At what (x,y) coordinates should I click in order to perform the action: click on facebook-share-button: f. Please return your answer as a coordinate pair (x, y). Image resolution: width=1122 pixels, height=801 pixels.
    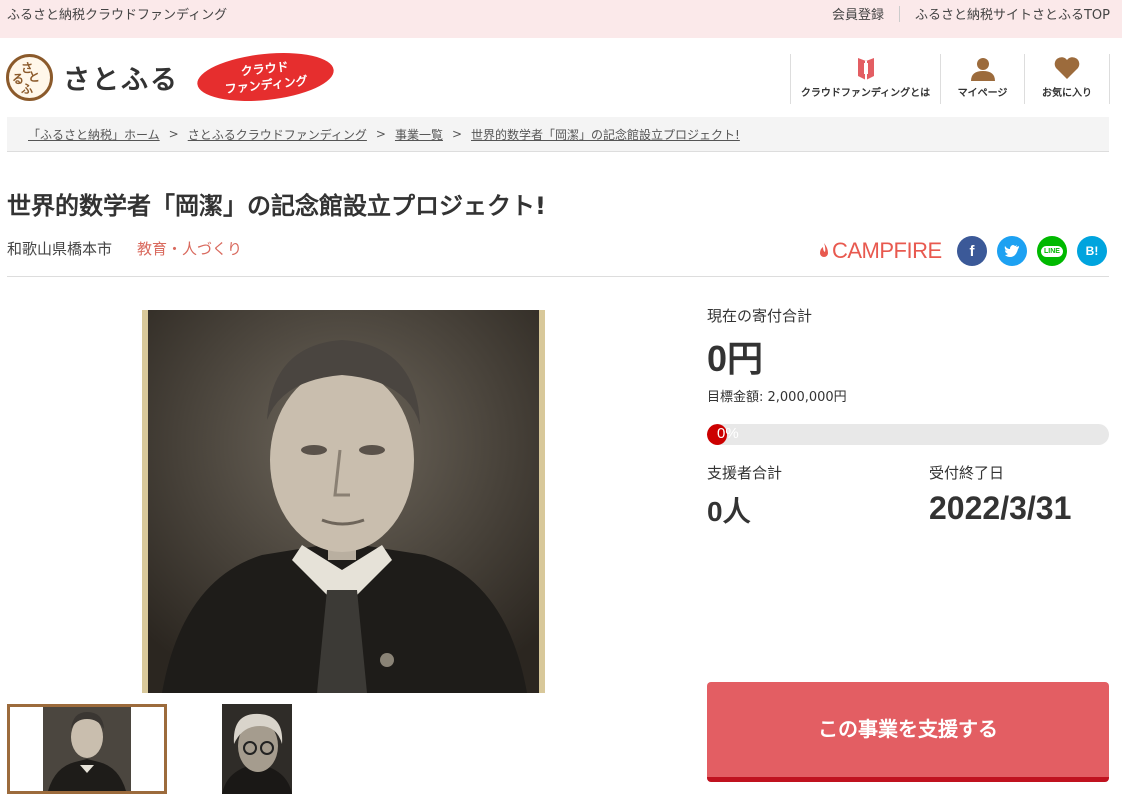
    Looking at the image, I should click on (972, 251).